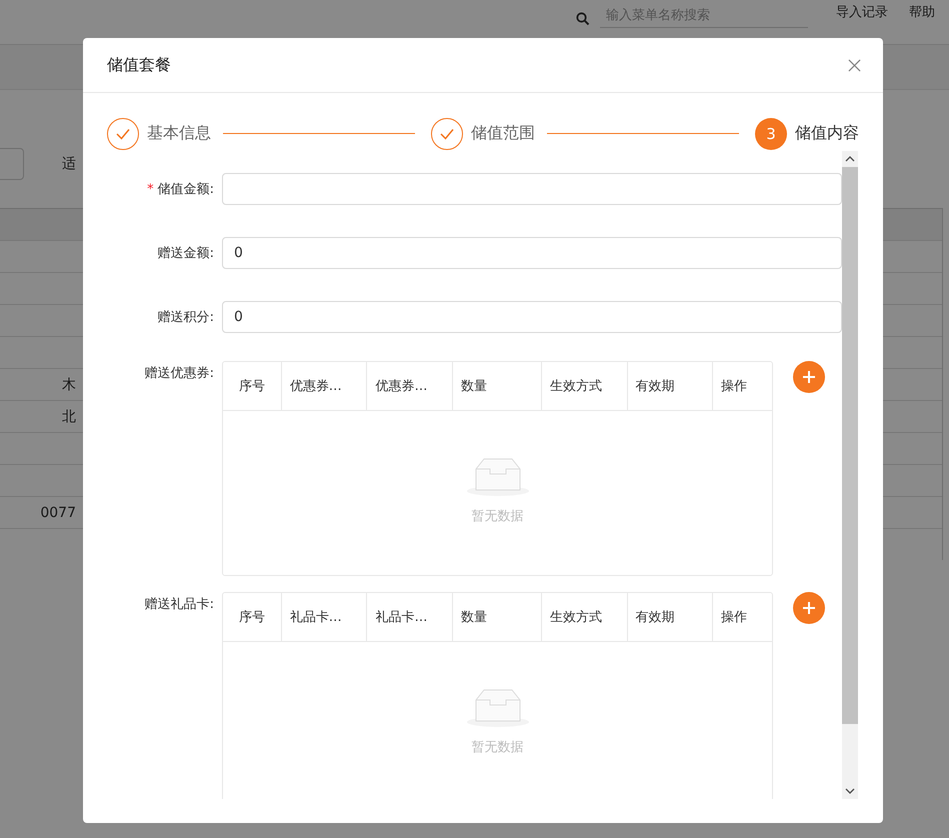 The image size is (949, 838). I want to click on input-field, so click(532, 189).